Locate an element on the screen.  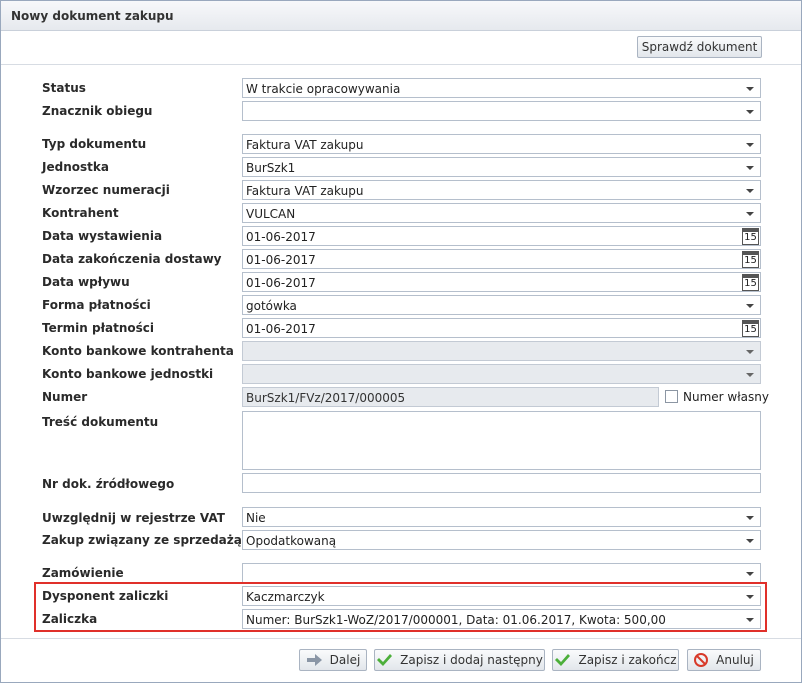
status-label: Status is located at coordinates (64, 88).